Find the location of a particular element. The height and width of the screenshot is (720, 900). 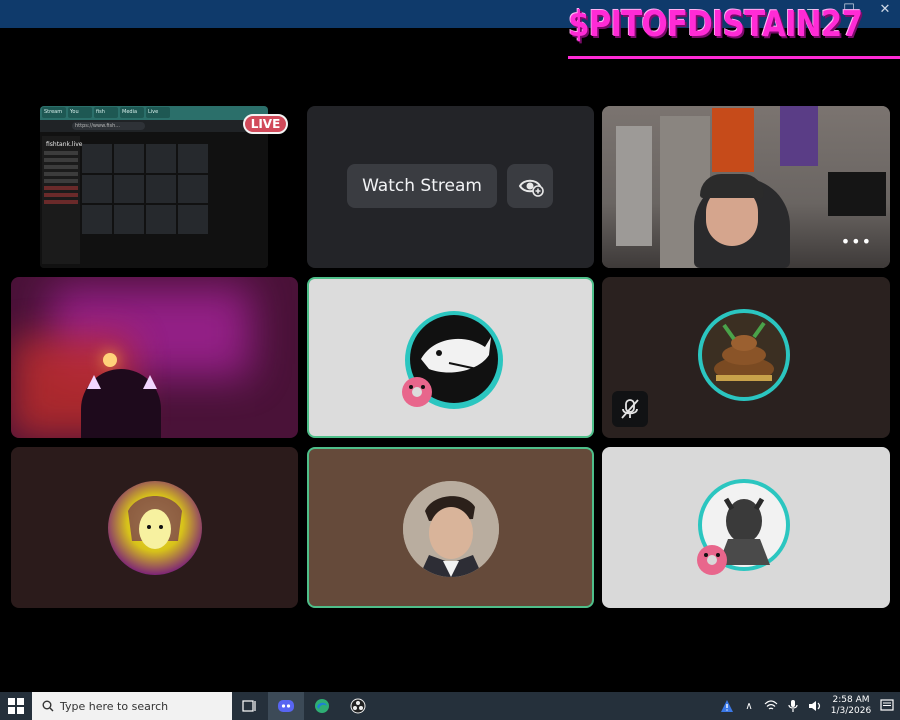

obs-icon is located at coordinates (358, 706).